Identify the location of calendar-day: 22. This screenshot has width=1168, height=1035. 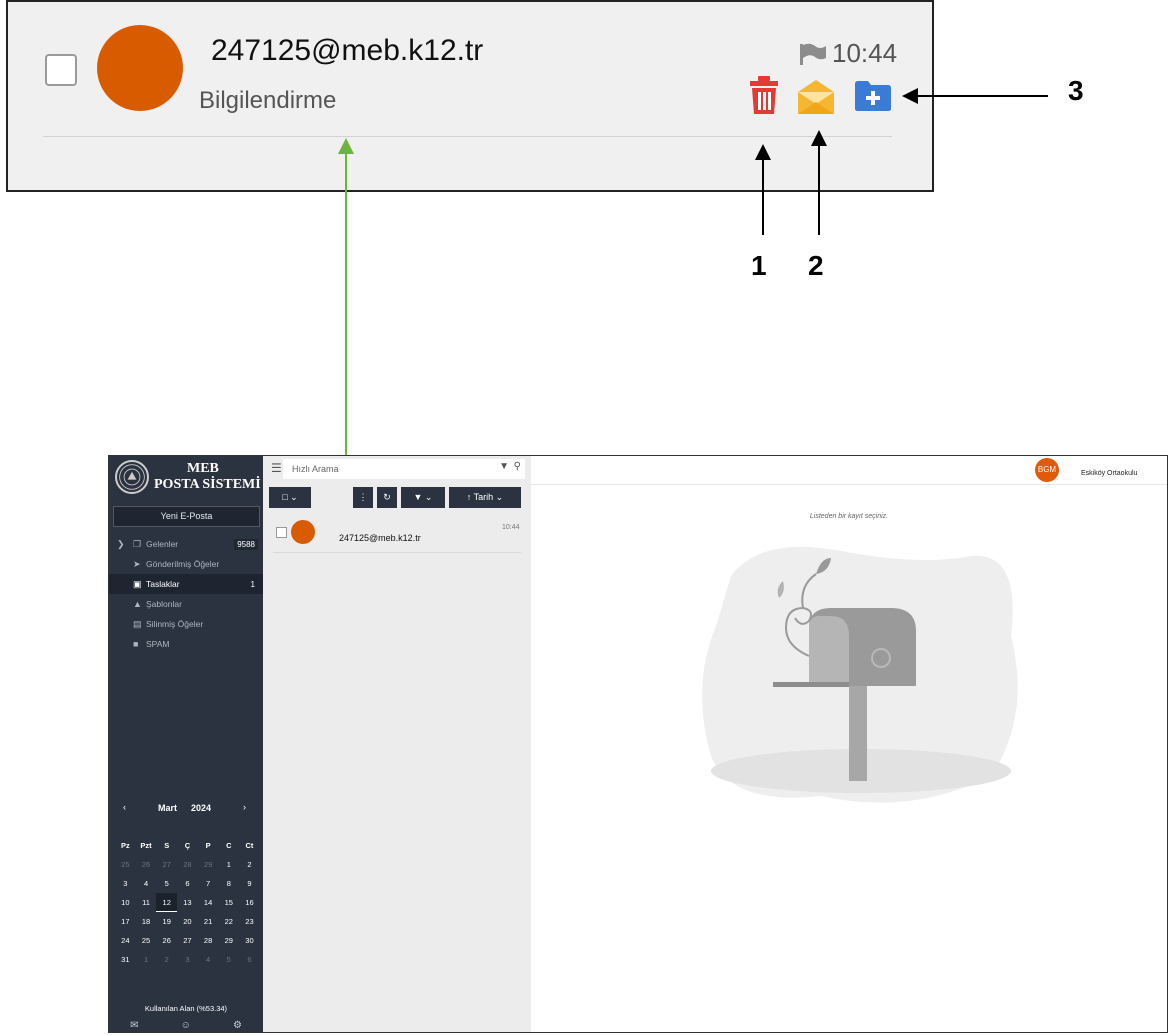
(228, 921).